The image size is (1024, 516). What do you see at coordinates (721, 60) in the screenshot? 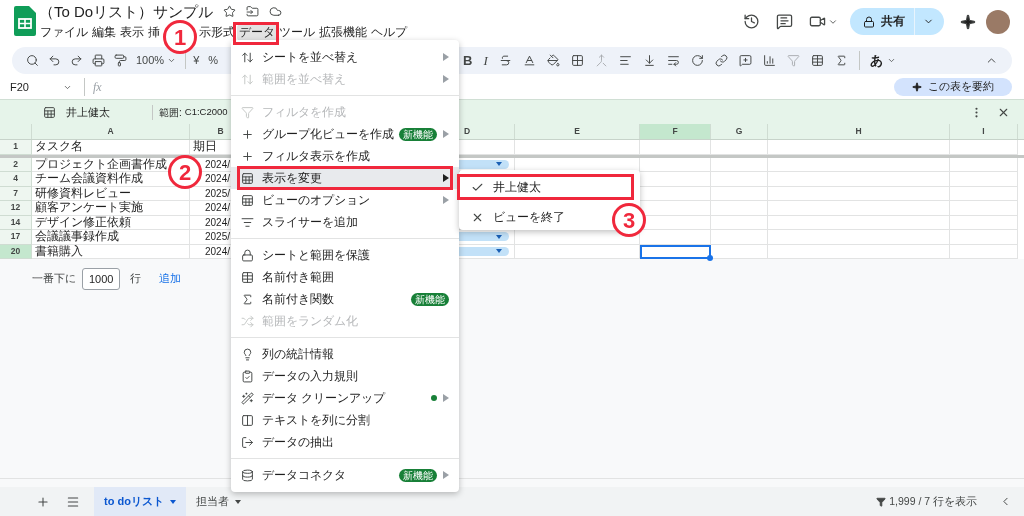
I see `link-icon` at bounding box center [721, 60].